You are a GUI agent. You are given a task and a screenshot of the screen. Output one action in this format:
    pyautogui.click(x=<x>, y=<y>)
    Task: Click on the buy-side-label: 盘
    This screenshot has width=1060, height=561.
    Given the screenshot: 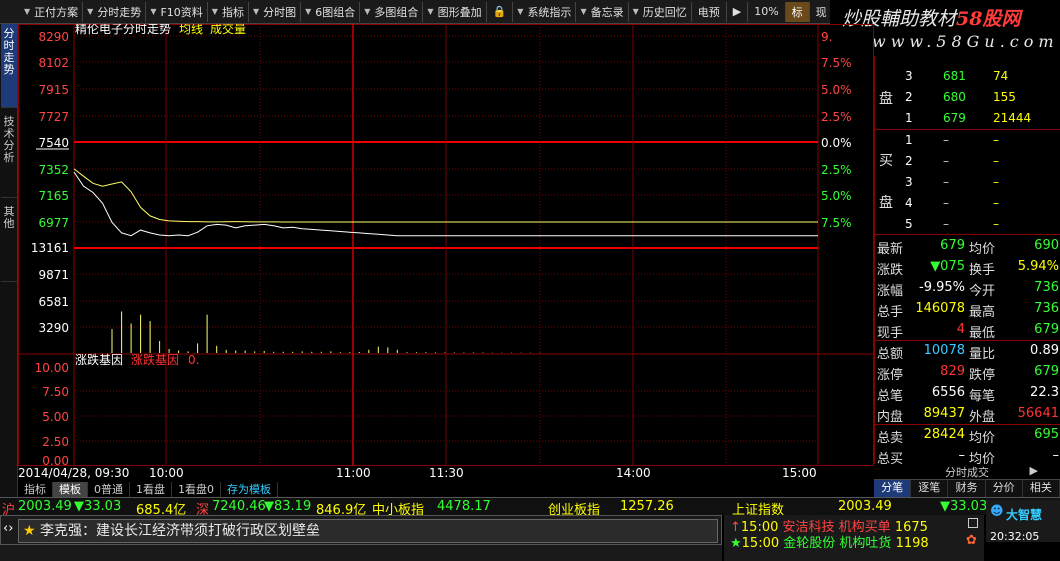 What is the action you would take?
    pyautogui.click(x=886, y=203)
    